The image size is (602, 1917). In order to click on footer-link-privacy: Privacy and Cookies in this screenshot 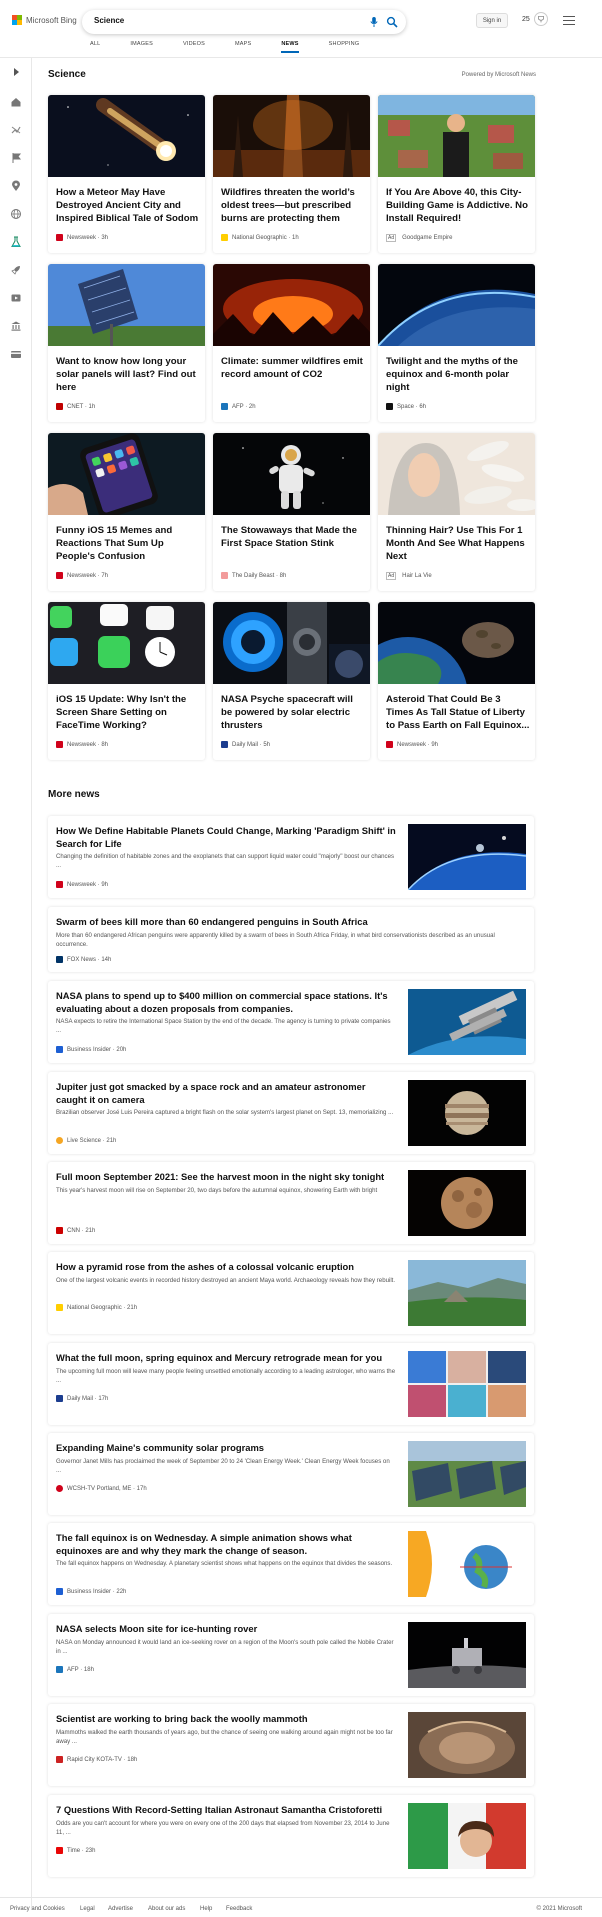, I will do `click(37, 1909)`.